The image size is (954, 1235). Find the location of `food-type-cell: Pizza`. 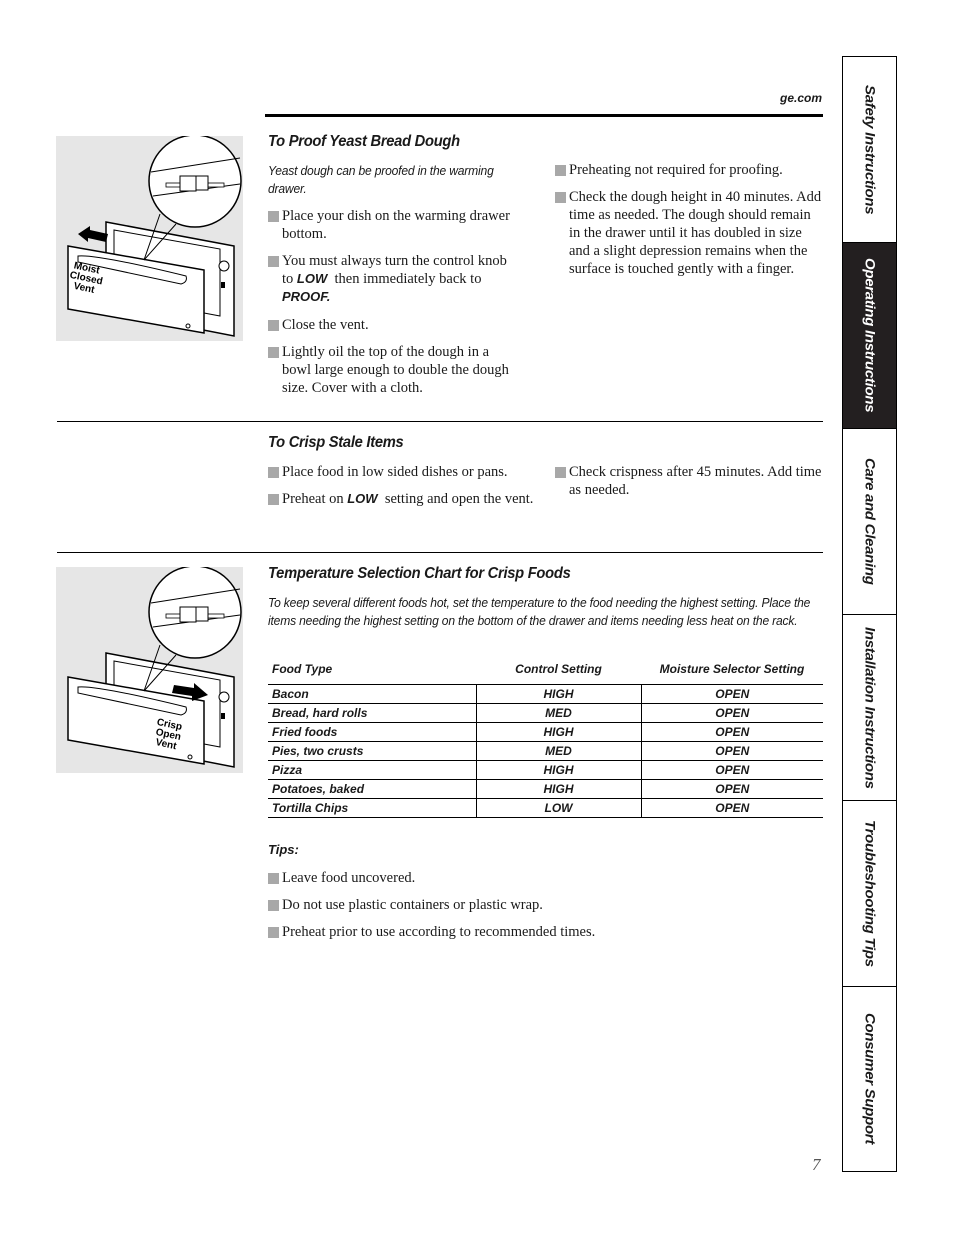

food-type-cell: Pizza is located at coordinates (372, 770).